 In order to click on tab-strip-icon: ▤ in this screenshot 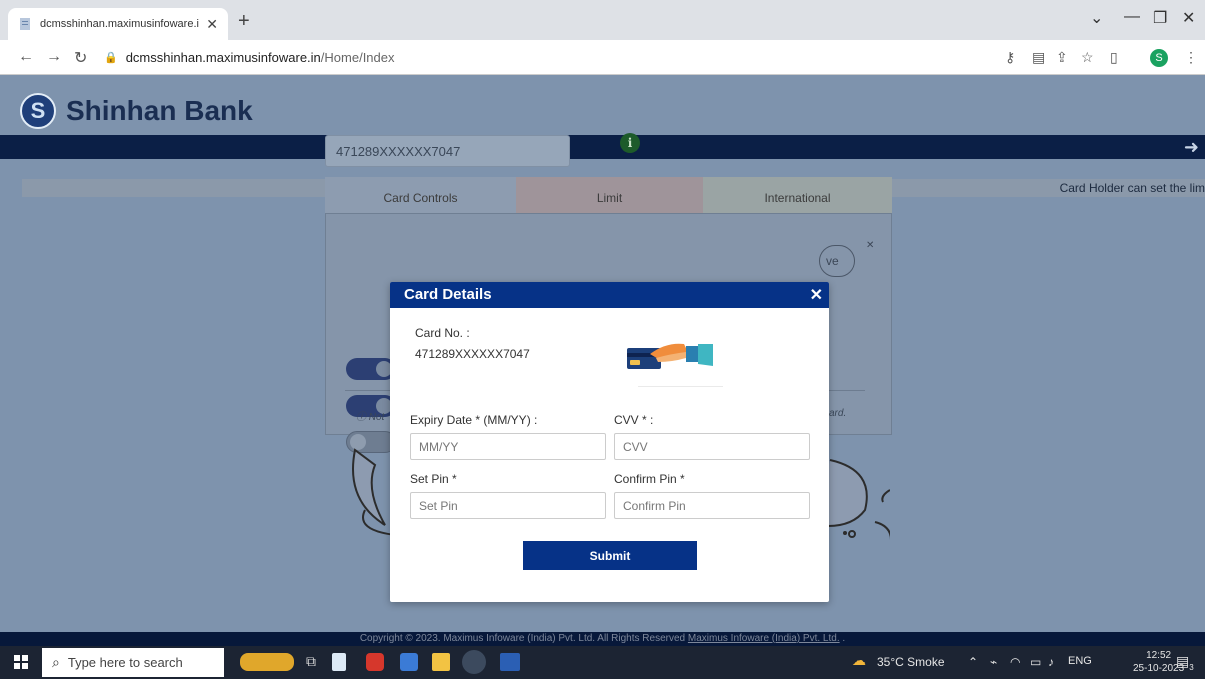, I will do `click(1038, 57)`.